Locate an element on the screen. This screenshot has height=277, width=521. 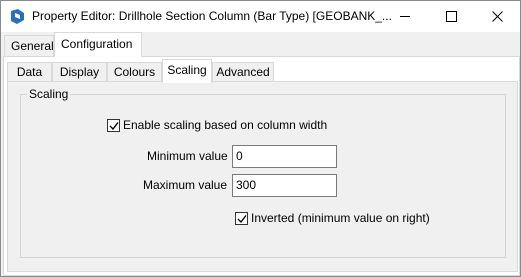
maximum-value-label: Maximum value is located at coordinates (185, 185).